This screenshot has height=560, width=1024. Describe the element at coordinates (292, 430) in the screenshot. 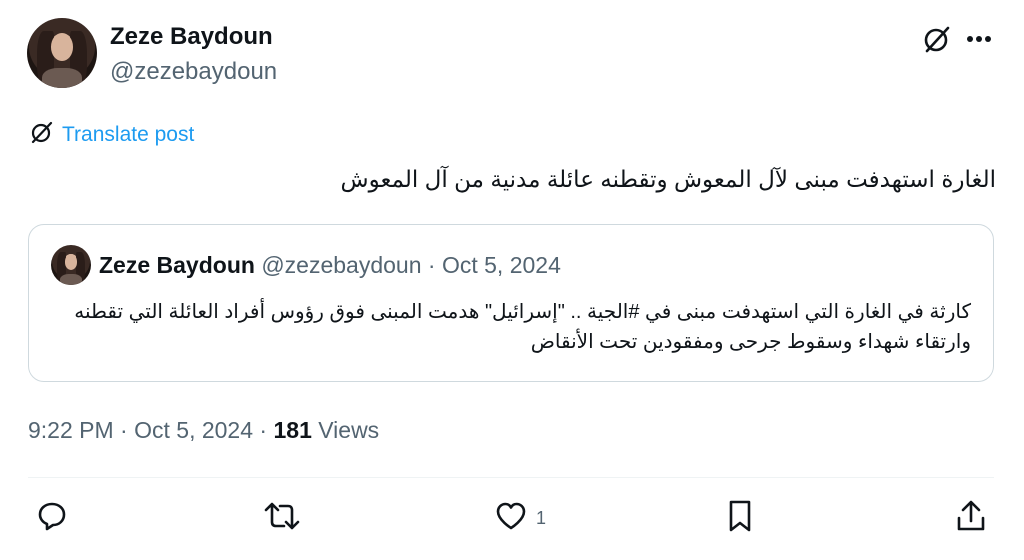

I see `views-count: 181` at that location.